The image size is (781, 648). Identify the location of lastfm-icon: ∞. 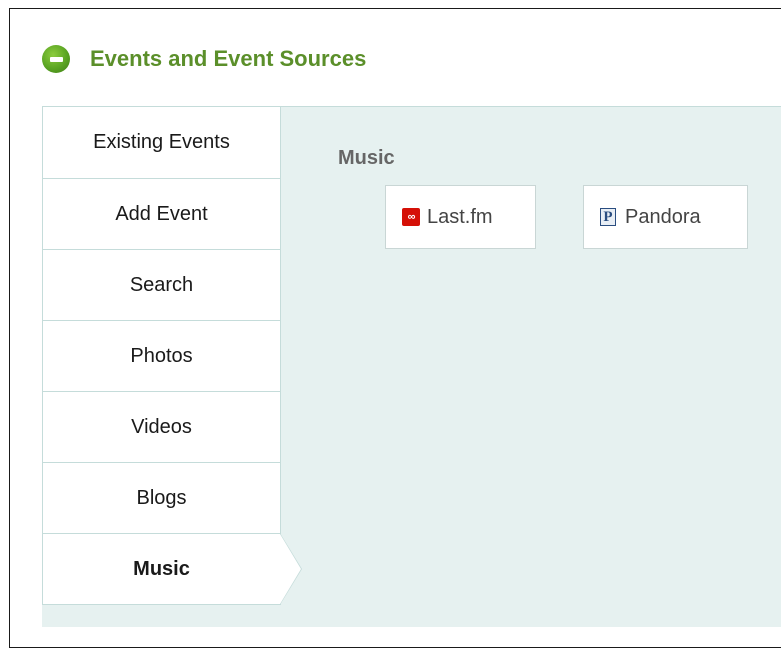
(411, 217).